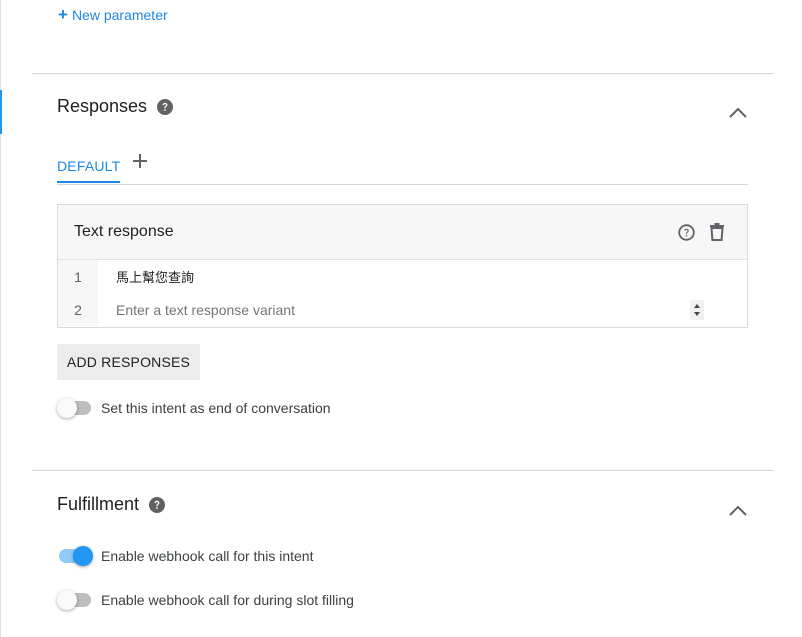 This screenshot has width=802, height=637. Describe the element at coordinates (128, 362) in the screenshot. I see `add-responses-button: ADD RESPONSES` at that location.